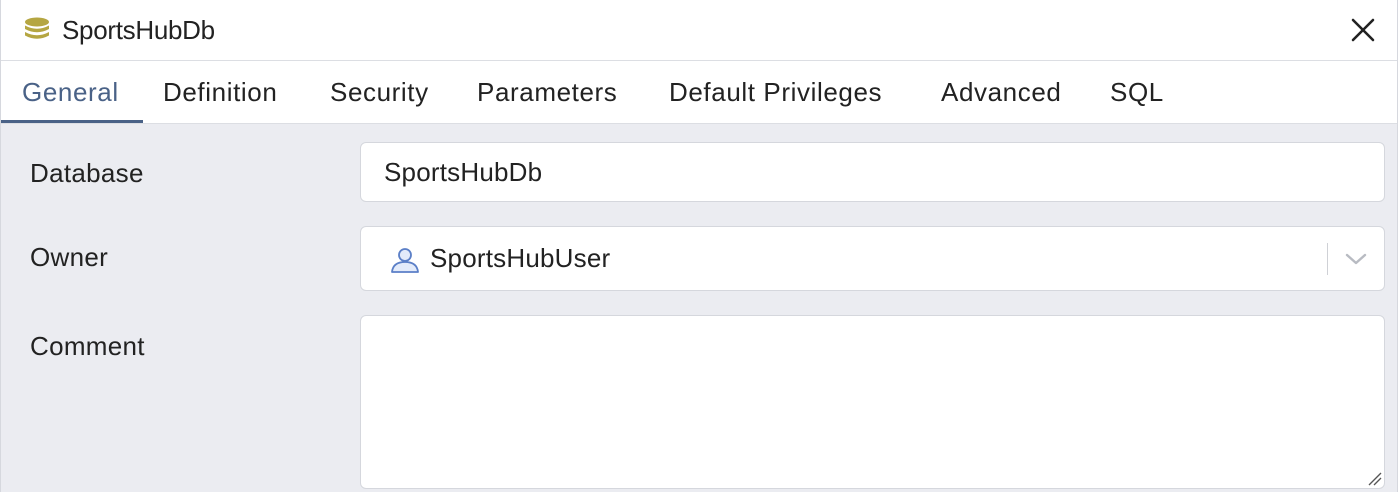  Describe the element at coordinates (1001, 92) in the screenshot. I see `tab-advanced: Advanced` at that location.